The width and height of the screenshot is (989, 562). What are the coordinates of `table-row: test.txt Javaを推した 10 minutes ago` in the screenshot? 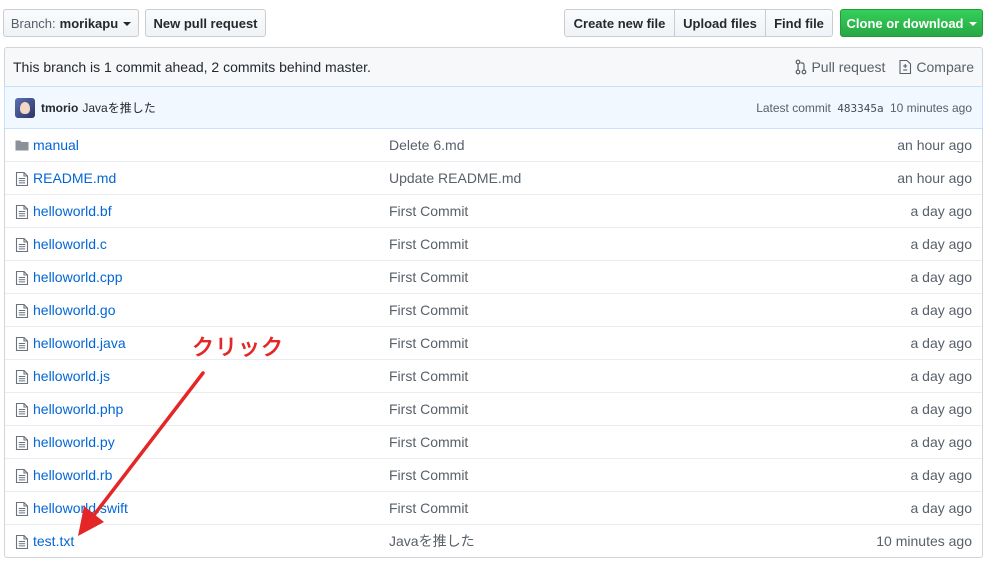 It's located at (493, 540).